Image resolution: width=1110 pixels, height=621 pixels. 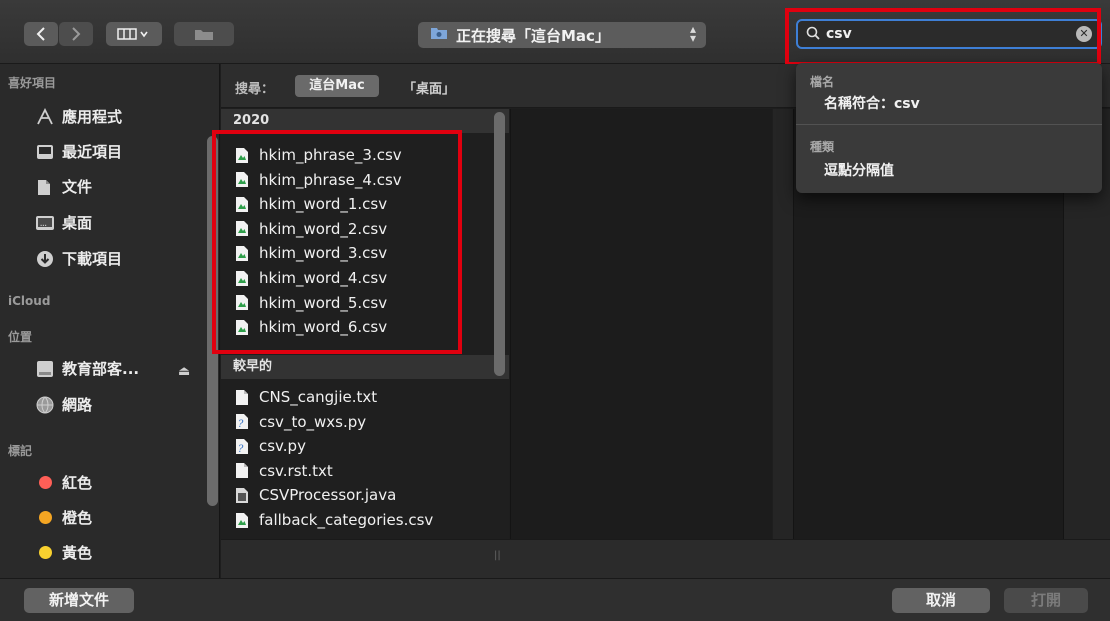 I want to click on chevron-right-icon, so click(x=76, y=34).